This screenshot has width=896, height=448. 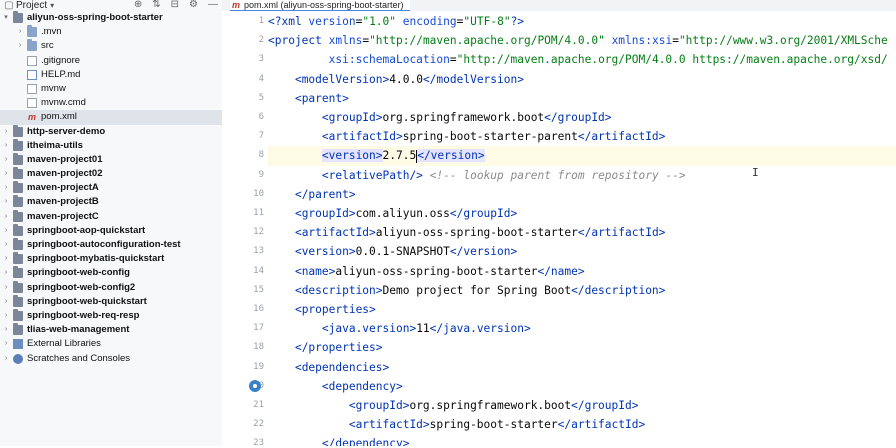 I want to click on code-token: "http://maven.apache.org/POM/4.0.0", so click(x=487, y=41).